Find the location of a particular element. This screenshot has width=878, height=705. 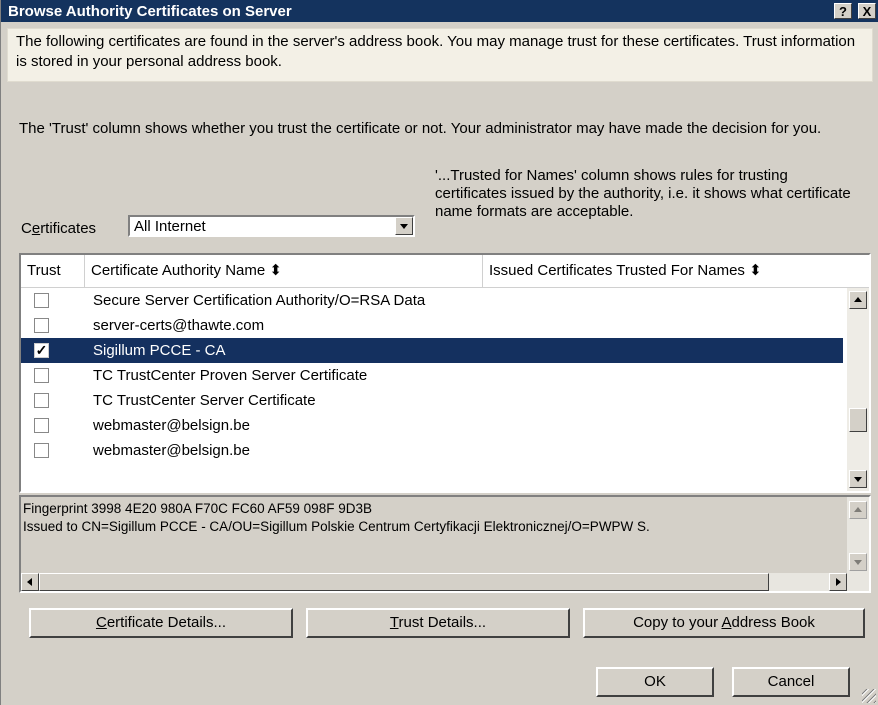

copy-to-address-book-button: Copy to your Address Book is located at coordinates (724, 623).